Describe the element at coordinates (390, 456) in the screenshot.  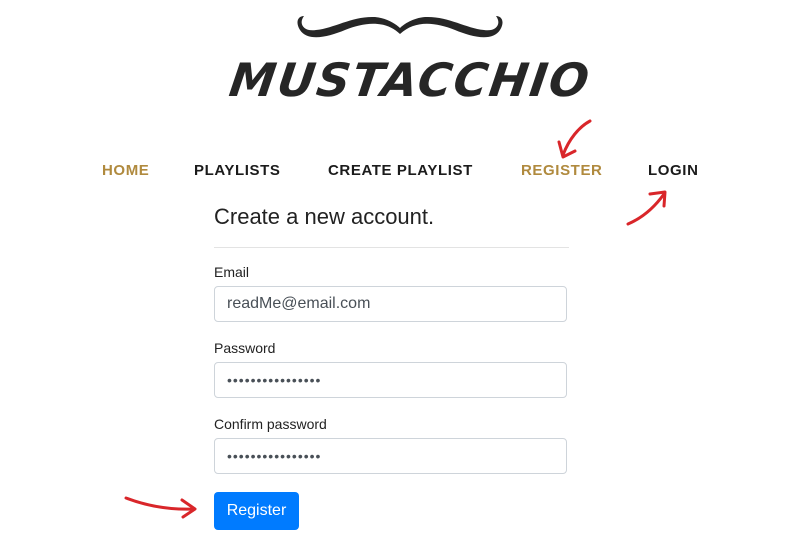
I see `confirm-password-input` at that location.